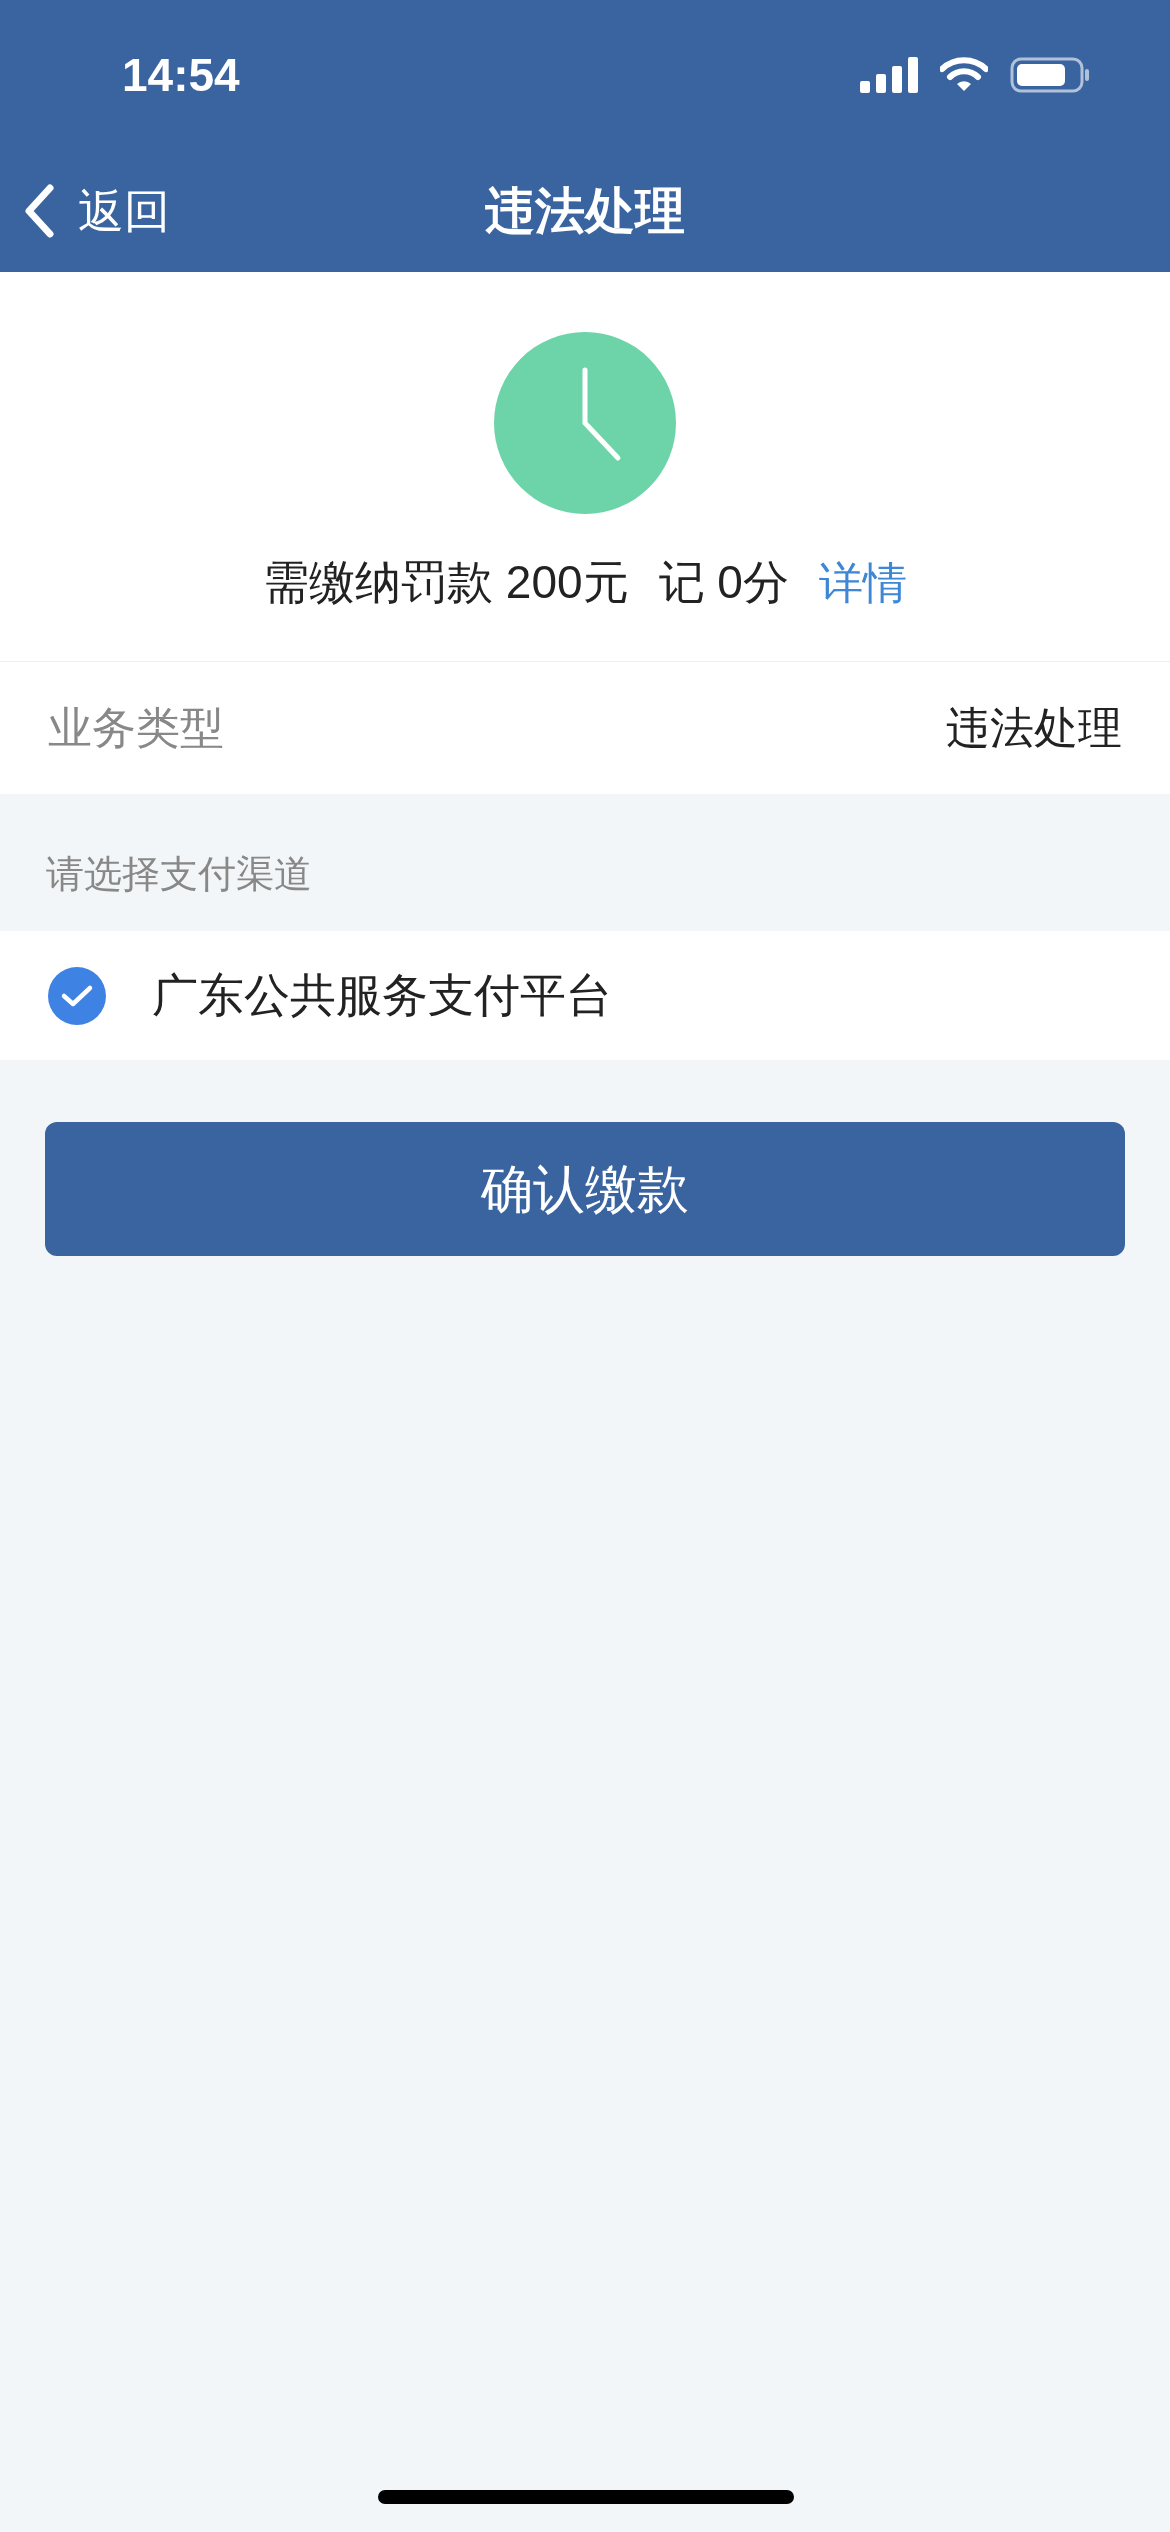  Describe the element at coordinates (862, 582) in the screenshot. I see `details-link: 详情` at that location.